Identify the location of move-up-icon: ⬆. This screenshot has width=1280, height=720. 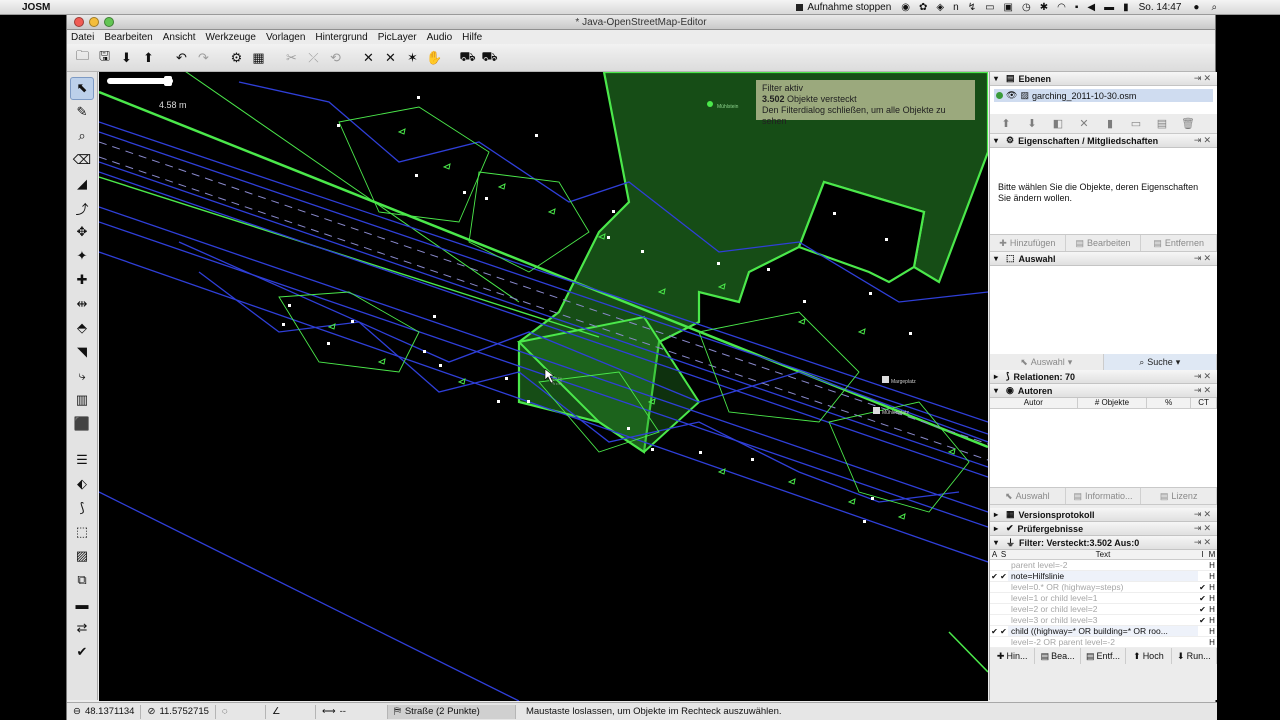
(1006, 124).